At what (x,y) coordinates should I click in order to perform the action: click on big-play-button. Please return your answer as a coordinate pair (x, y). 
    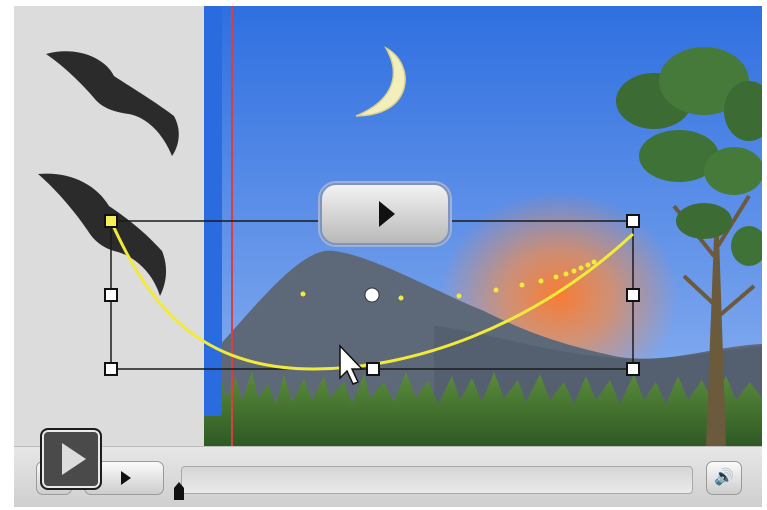
    Looking at the image, I should click on (71, 459).